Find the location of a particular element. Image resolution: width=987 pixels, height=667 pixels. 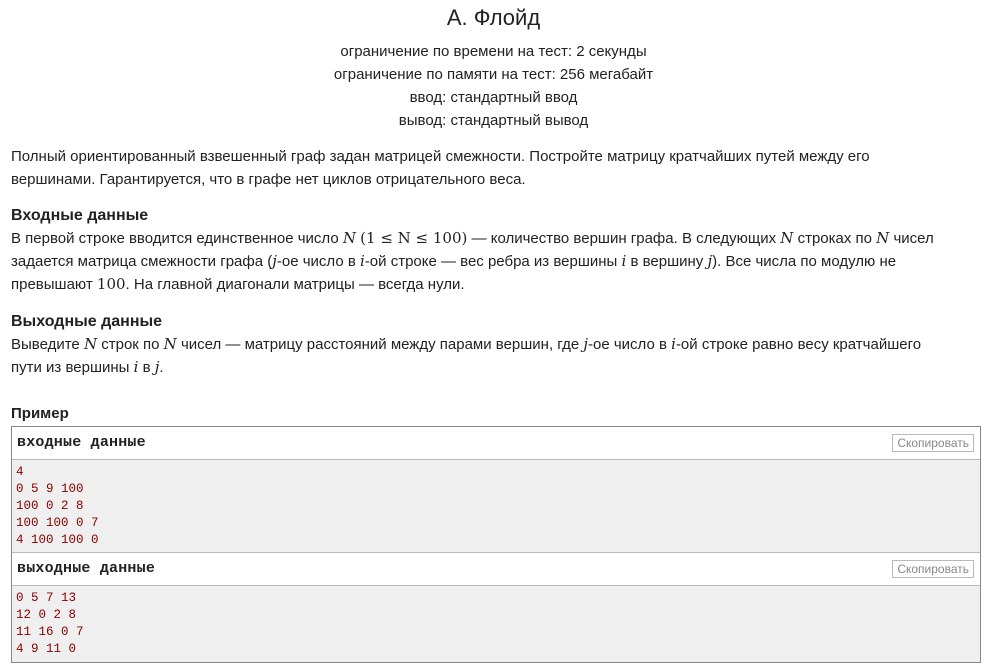

output-spec-fragment: -ой строке равно весу кратчайшего is located at coordinates (798, 344).